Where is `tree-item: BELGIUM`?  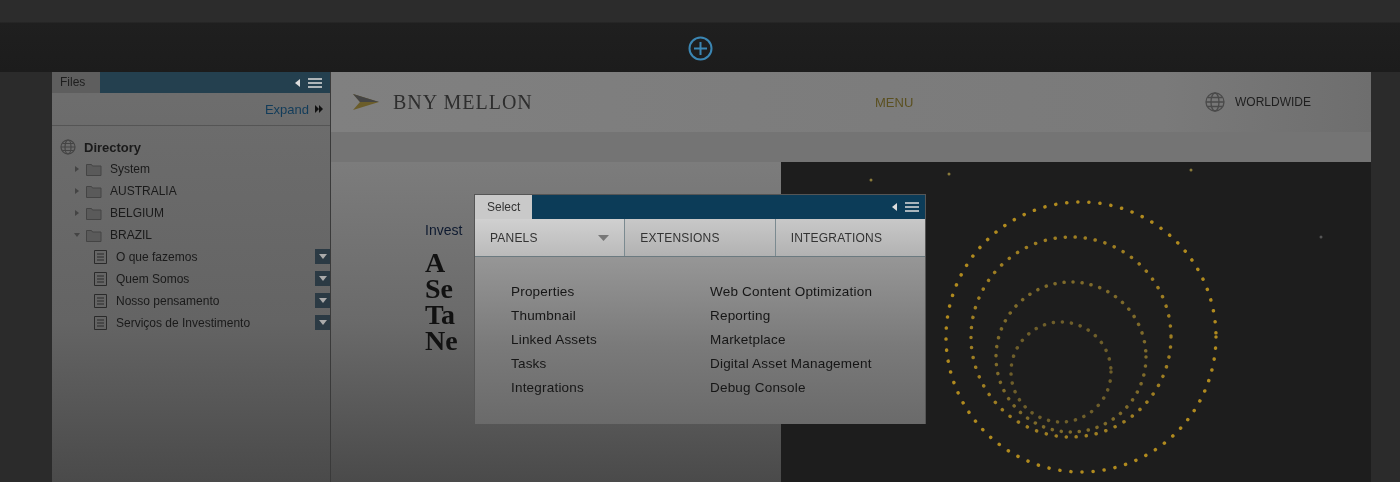
tree-item: BELGIUM is located at coordinates (137, 213).